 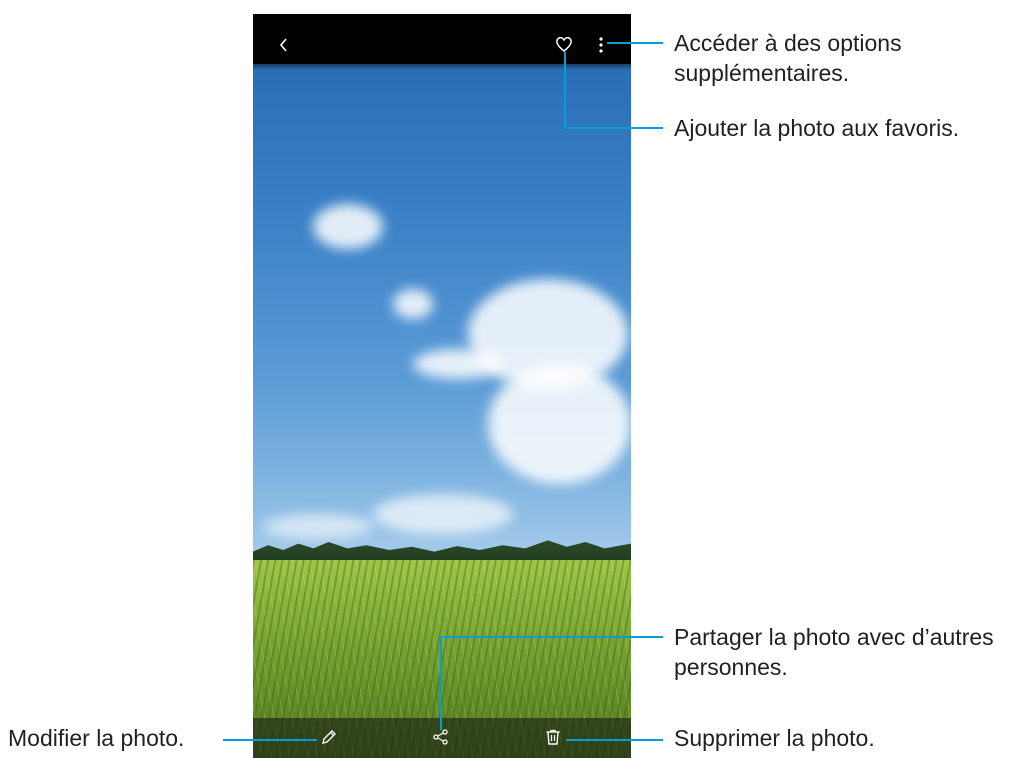 I want to click on delete-callout: Supprimer la photo., so click(x=774, y=738).